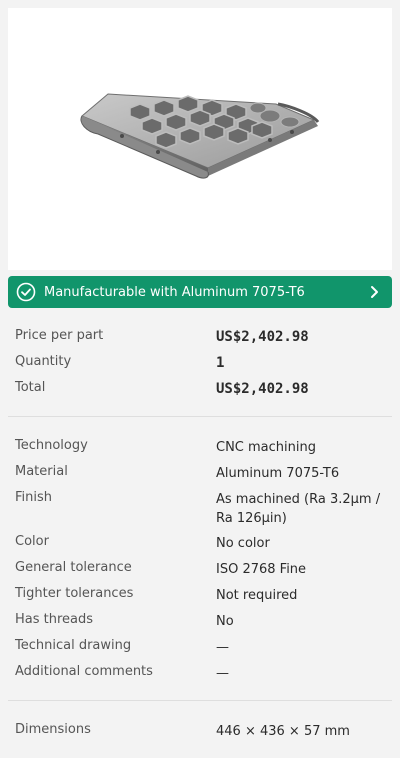 Image resolution: width=400 pixels, height=758 pixels. What do you see at coordinates (73, 645) in the screenshot?
I see `spec-label: Technical drawing` at bounding box center [73, 645].